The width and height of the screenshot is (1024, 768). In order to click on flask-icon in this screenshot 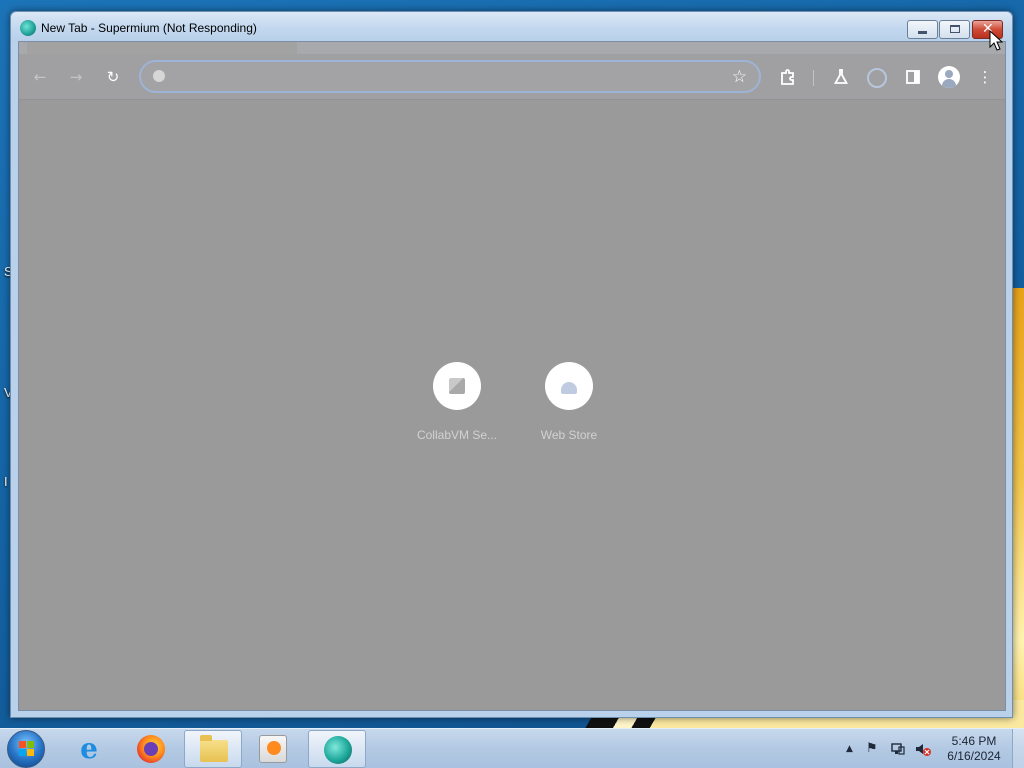, I will do `click(841, 77)`.